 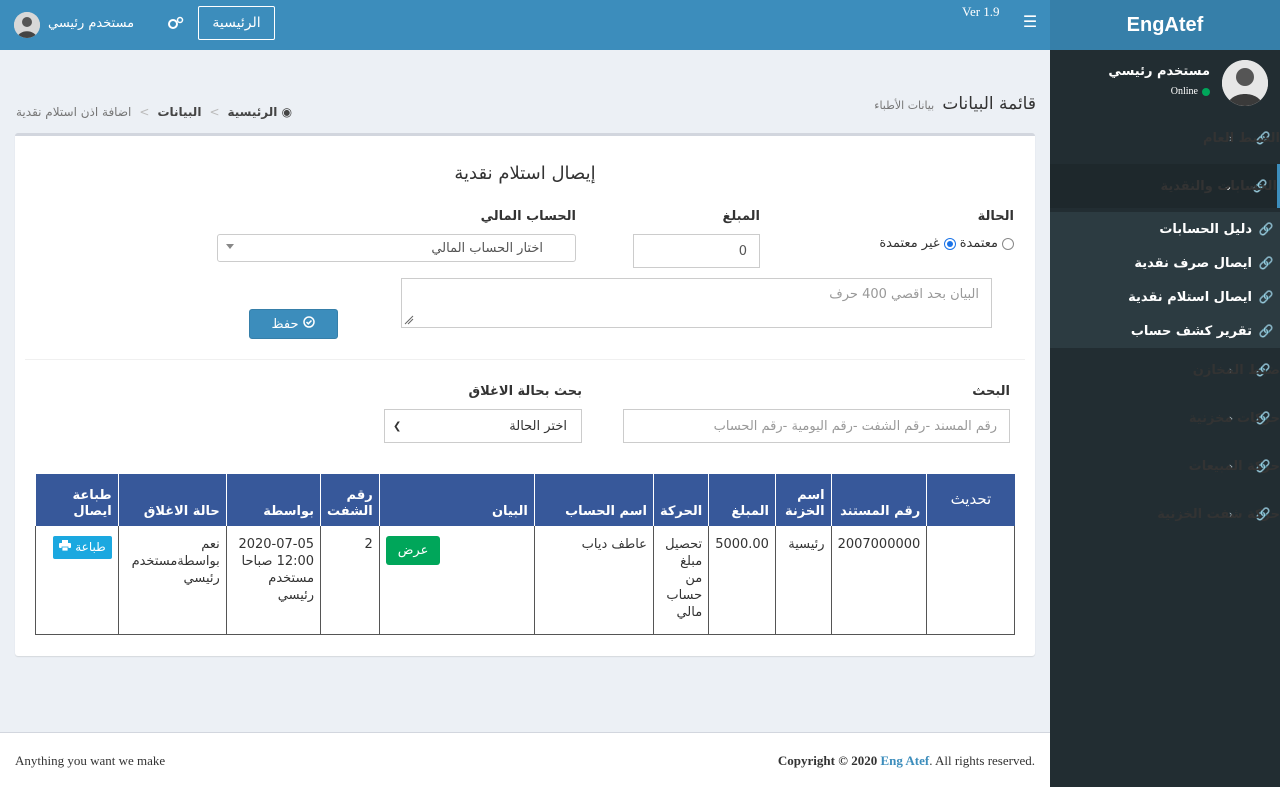 I want to click on page-title: قائمة البيانات بيانات الأطباء, so click(x=955, y=104).